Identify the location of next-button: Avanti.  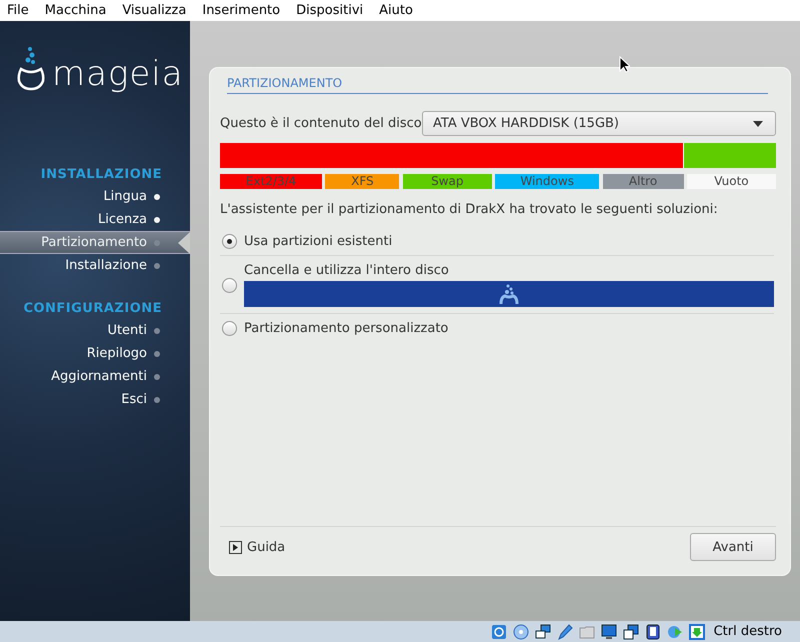
(733, 547).